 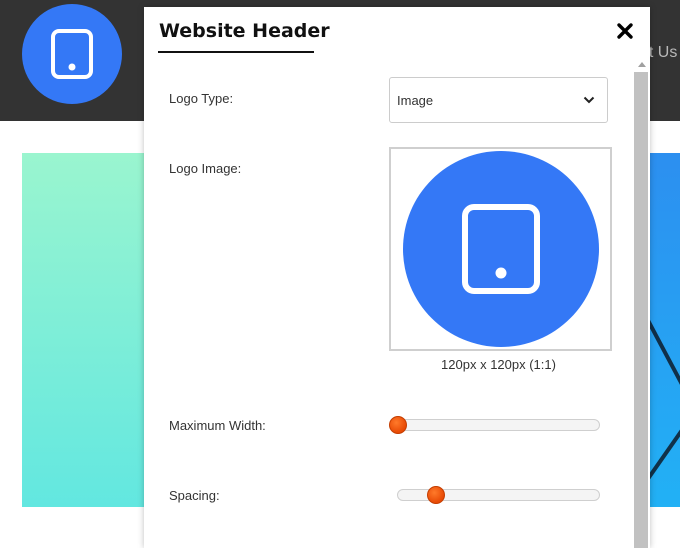 What do you see at coordinates (436, 495) in the screenshot?
I see `spacing-slider-thumb` at bounding box center [436, 495].